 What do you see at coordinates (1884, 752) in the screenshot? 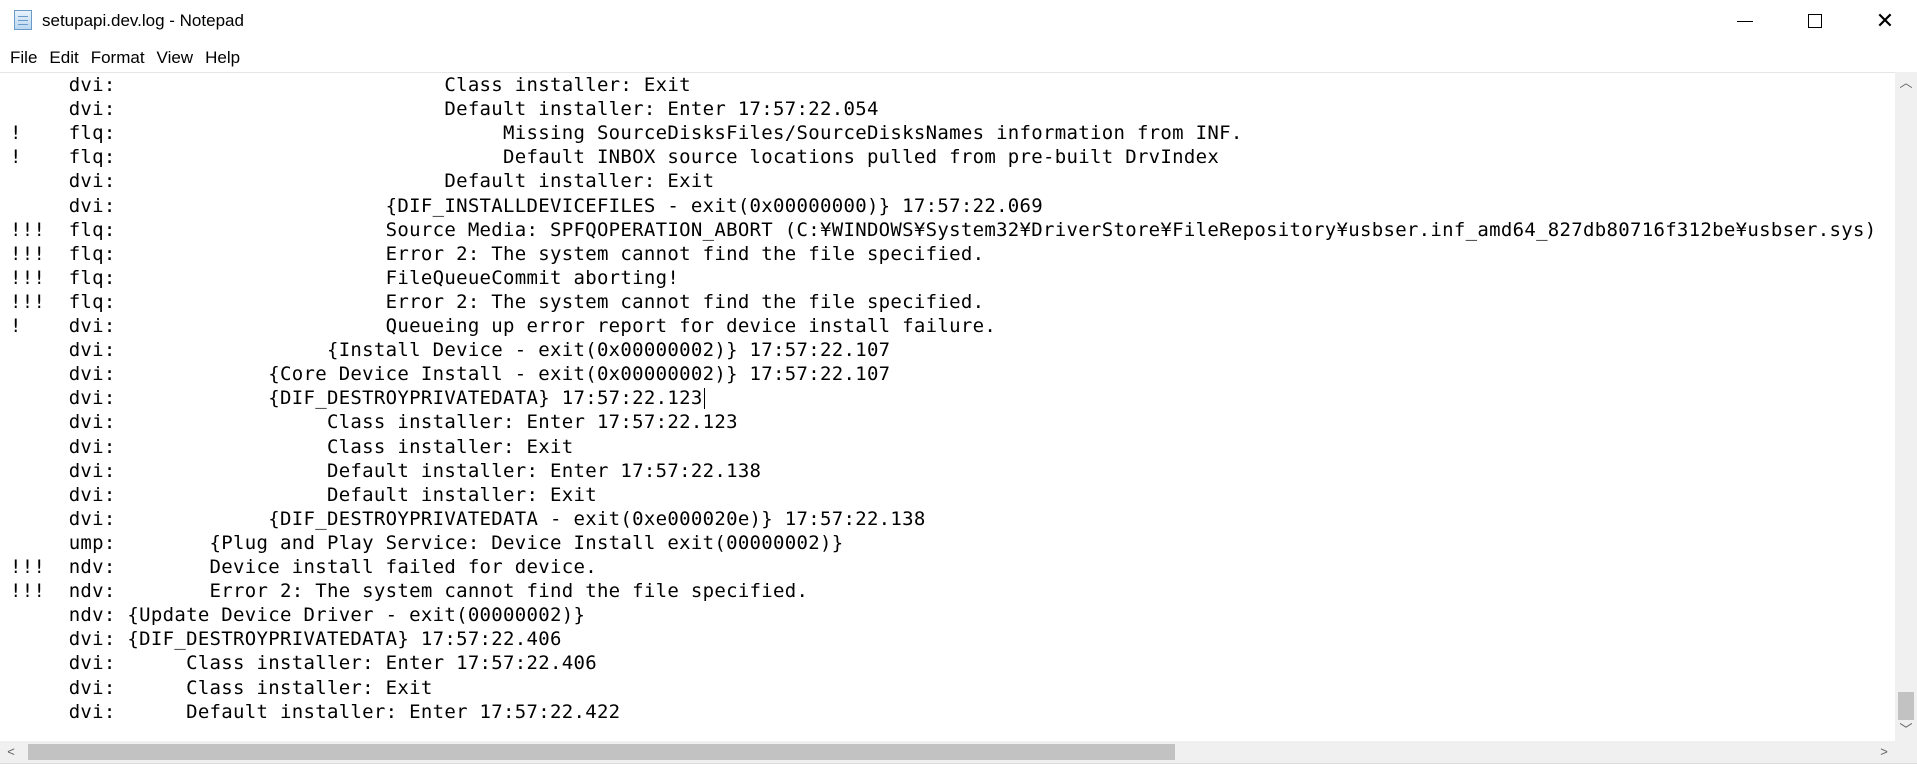
I see `chevron-right-icon: >` at bounding box center [1884, 752].